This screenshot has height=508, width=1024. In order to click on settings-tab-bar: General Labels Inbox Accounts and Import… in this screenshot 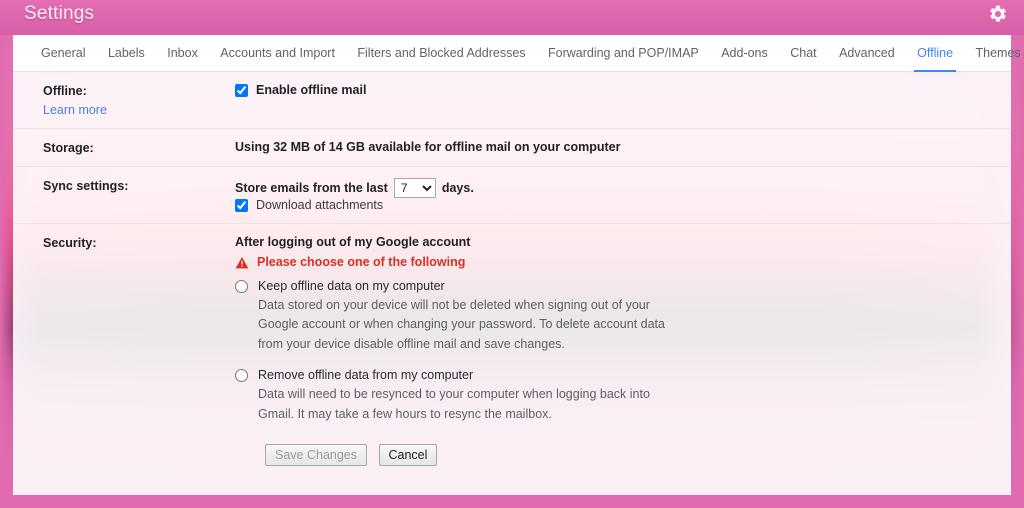, I will do `click(517, 53)`.